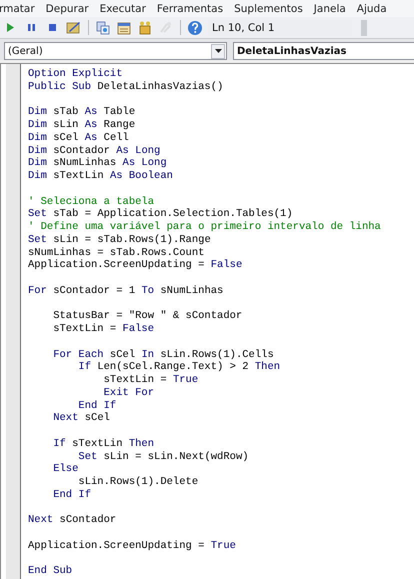 The image size is (414, 579). What do you see at coordinates (103, 28) in the screenshot?
I see `windows-icon` at bounding box center [103, 28].